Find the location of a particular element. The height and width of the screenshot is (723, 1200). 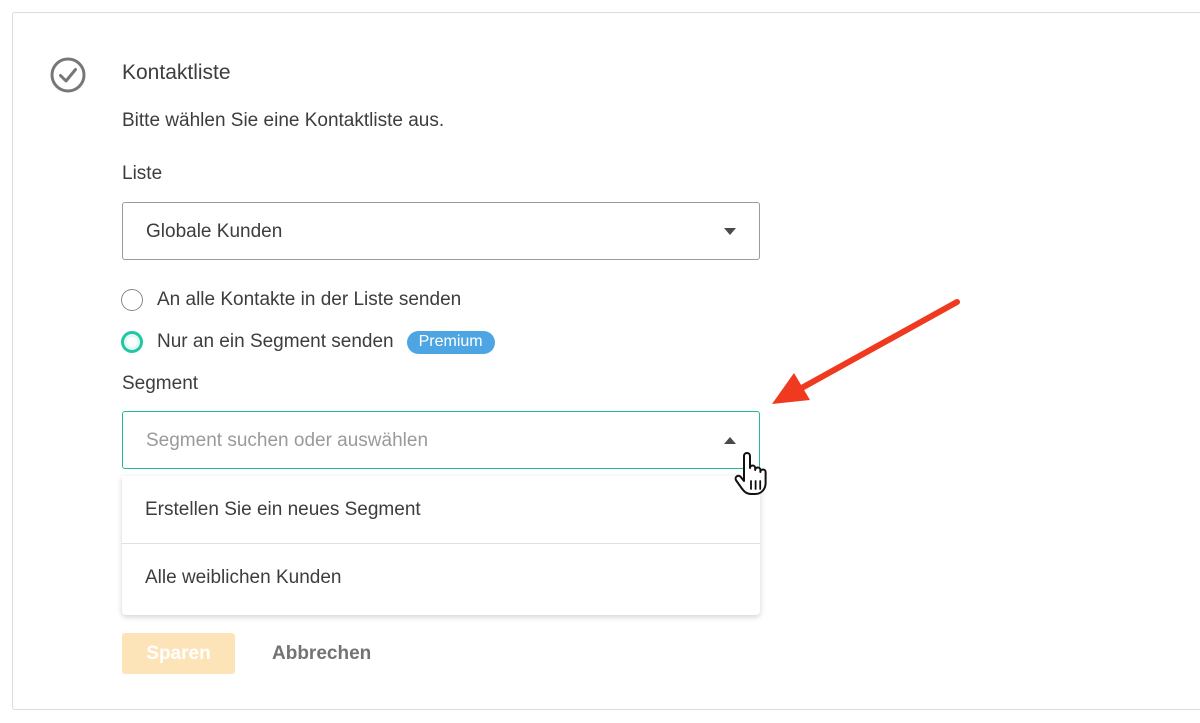

dropdown-option-new-segment: Erstellen Sie ein neues Segment is located at coordinates (441, 510).